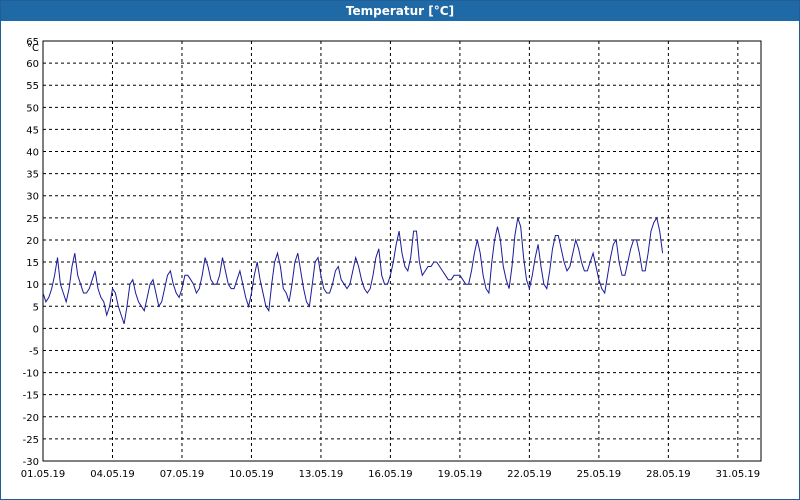  Describe the element at coordinates (31, 462) in the screenshot. I see `y-tick-label: -30` at that location.